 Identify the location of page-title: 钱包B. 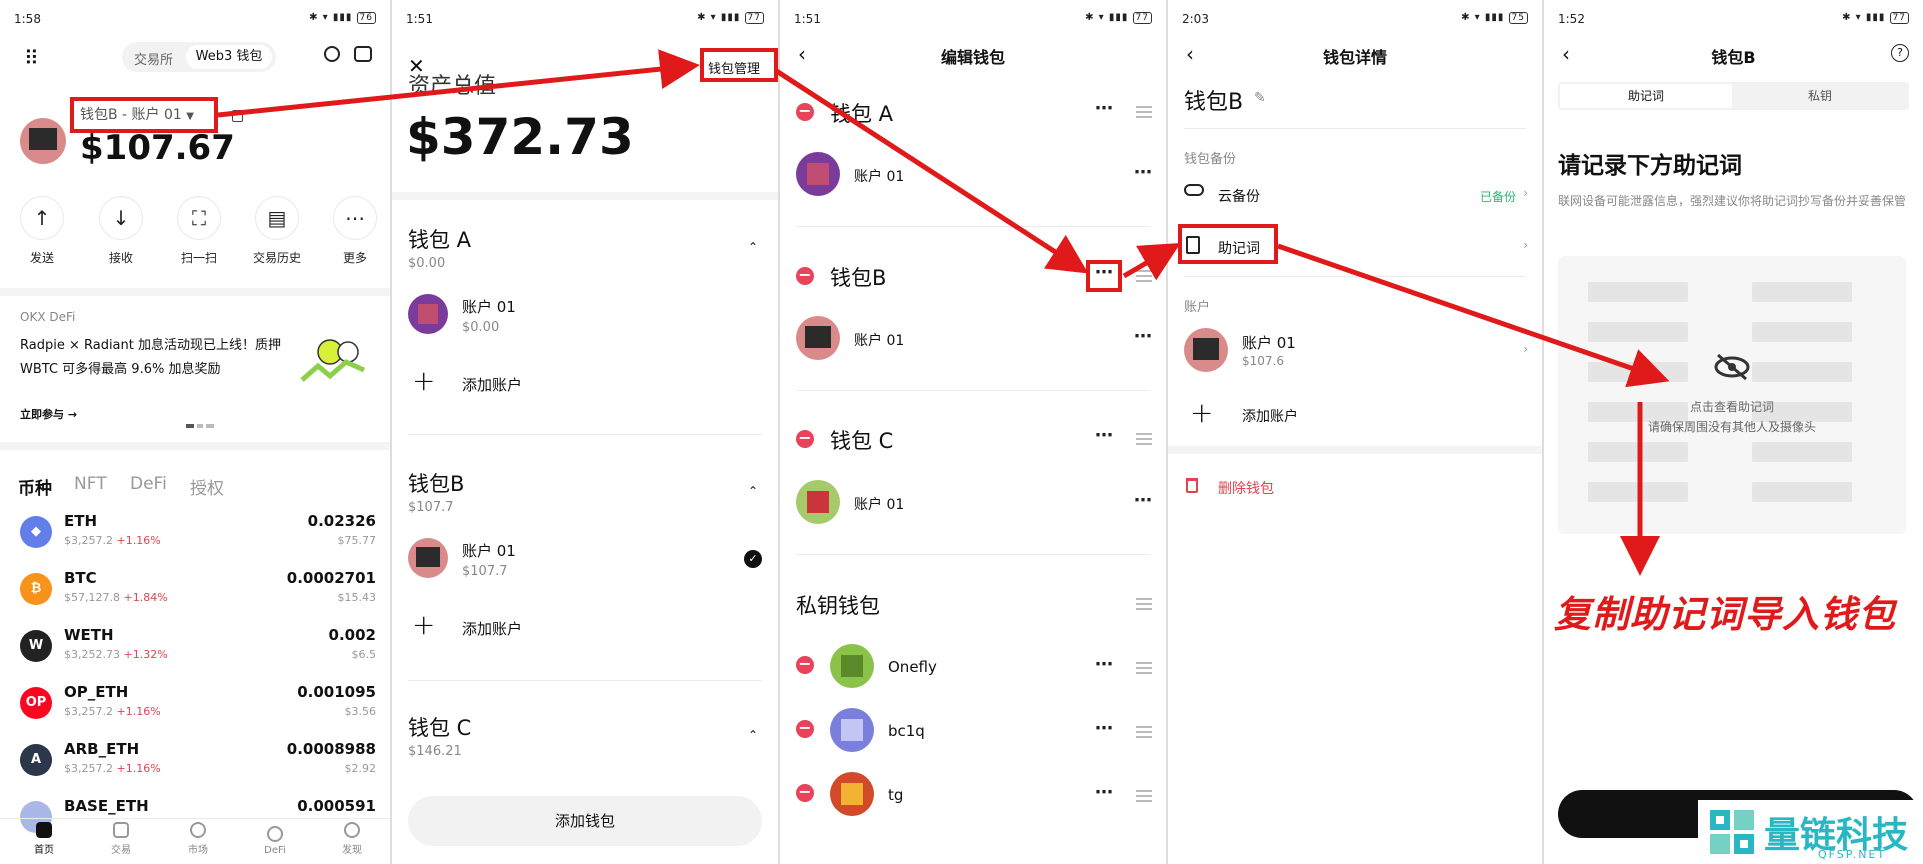
(1733, 57).